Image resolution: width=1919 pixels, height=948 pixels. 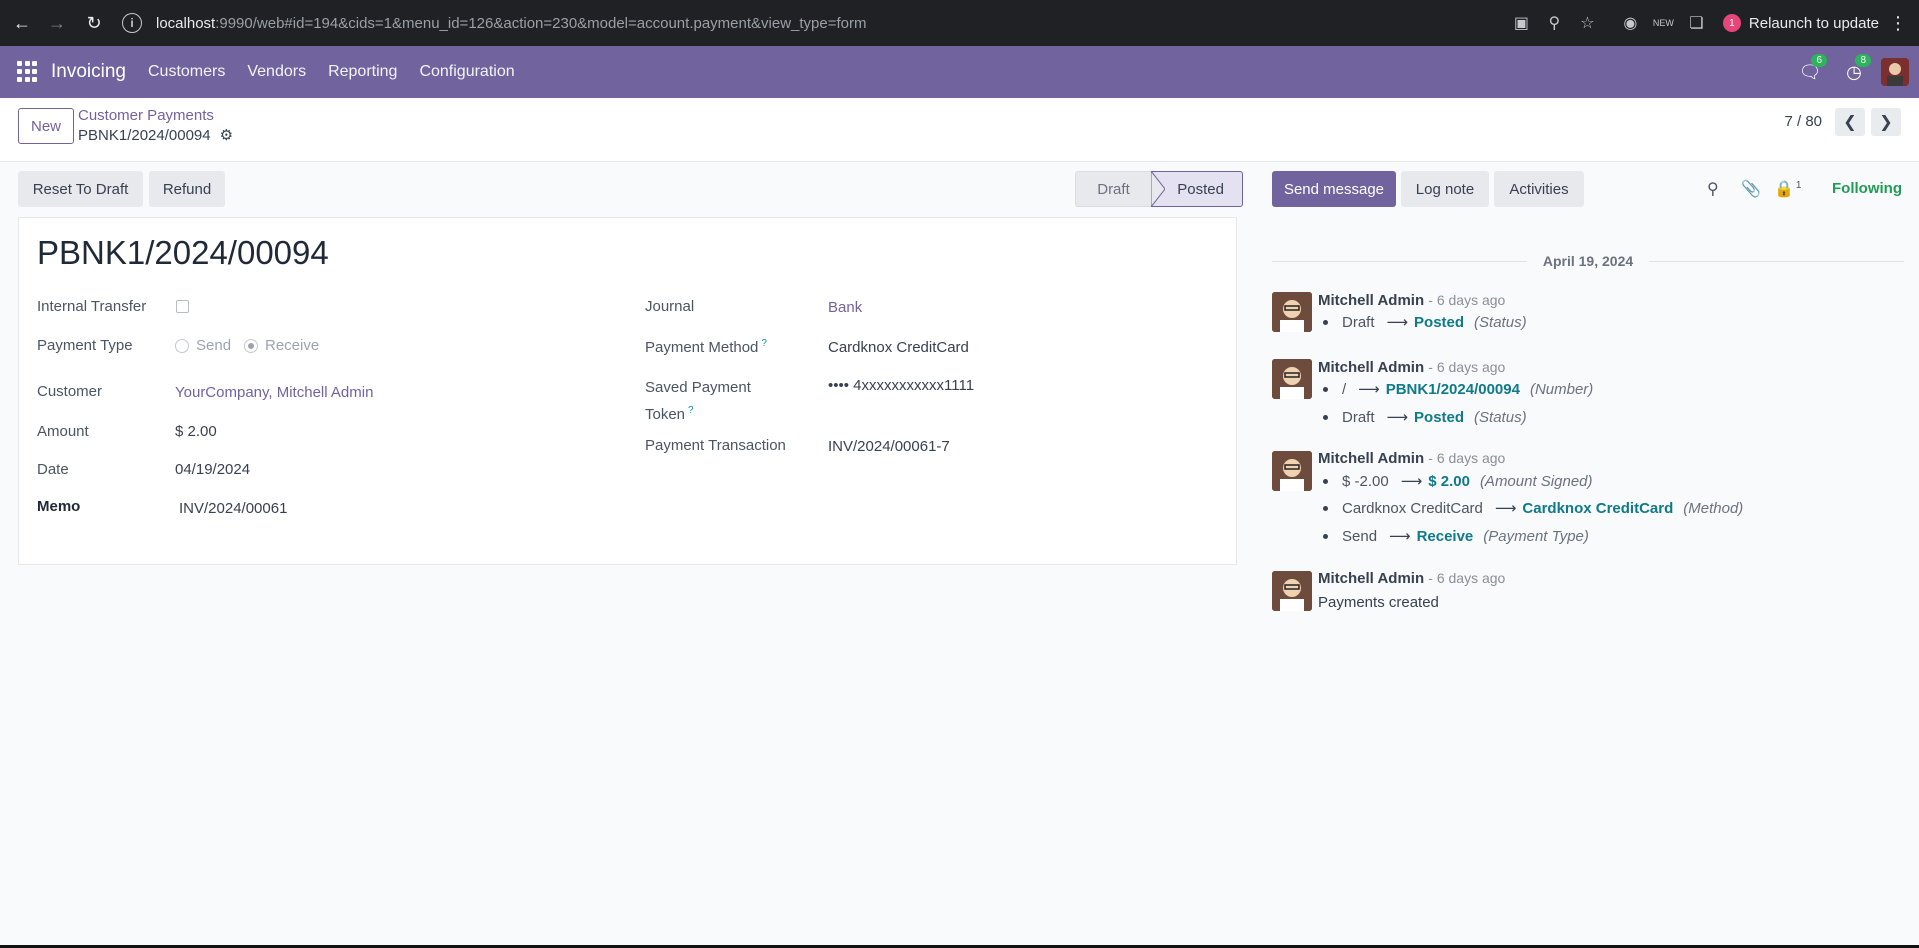 I want to click on tracking-old: Send, so click(x=1360, y=536).